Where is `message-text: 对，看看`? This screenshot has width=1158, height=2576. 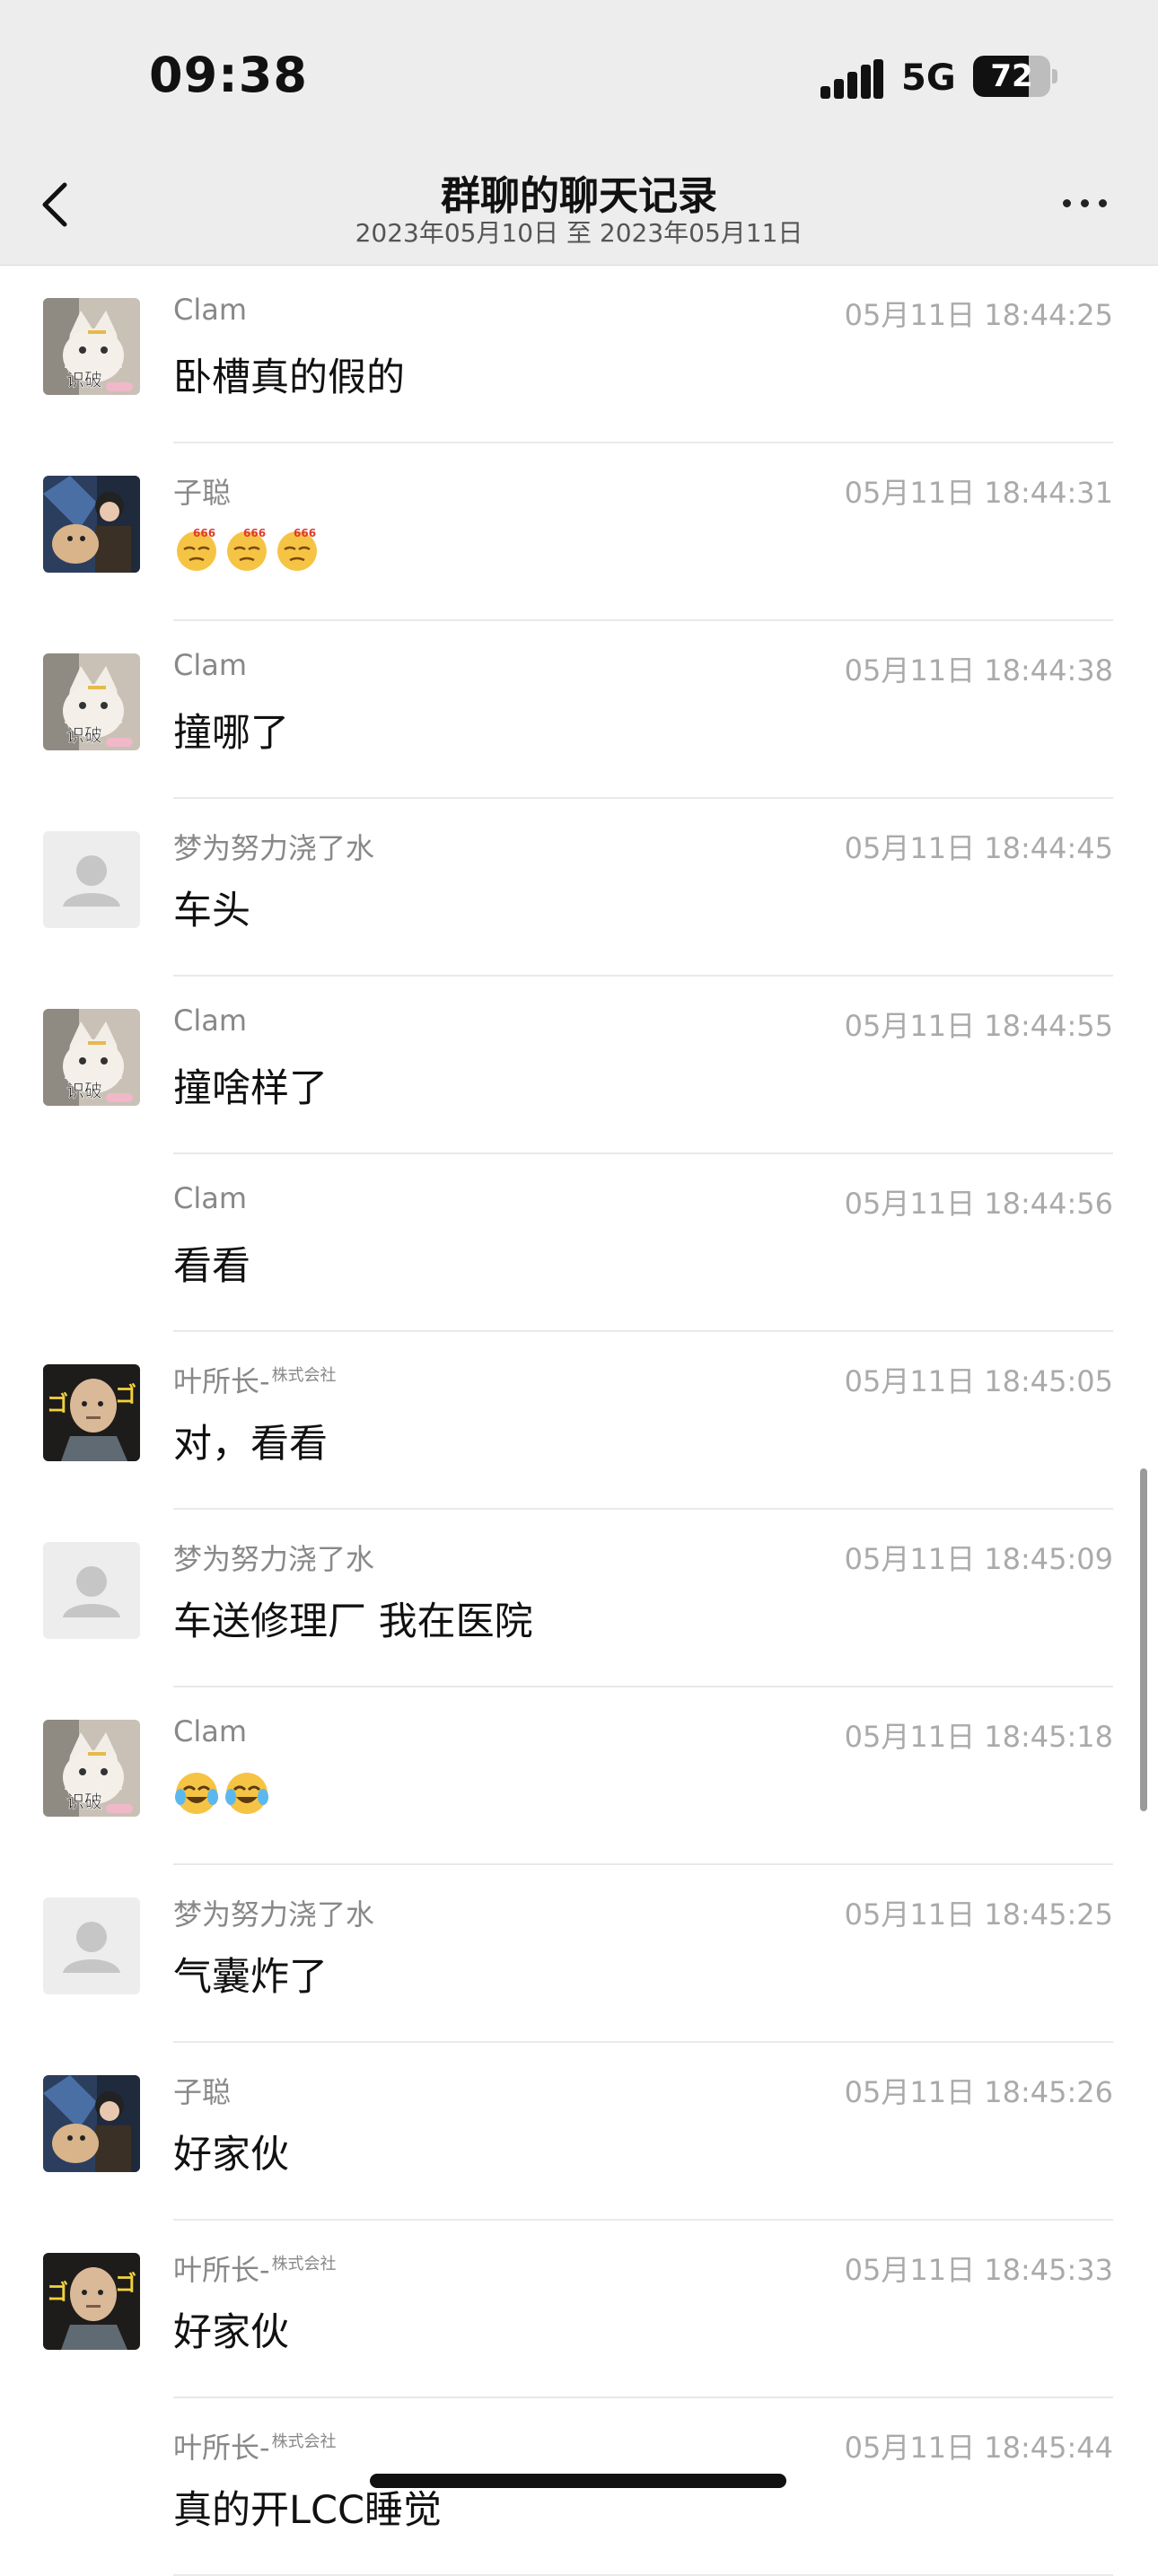
message-text: 对，看看 is located at coordinates (250, 1440).